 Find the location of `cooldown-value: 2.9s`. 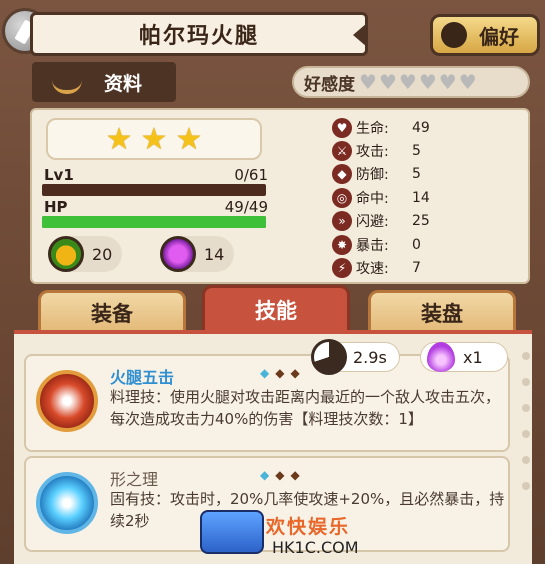

cooldown-value: 2.9s is located at coordinates (370, 357).